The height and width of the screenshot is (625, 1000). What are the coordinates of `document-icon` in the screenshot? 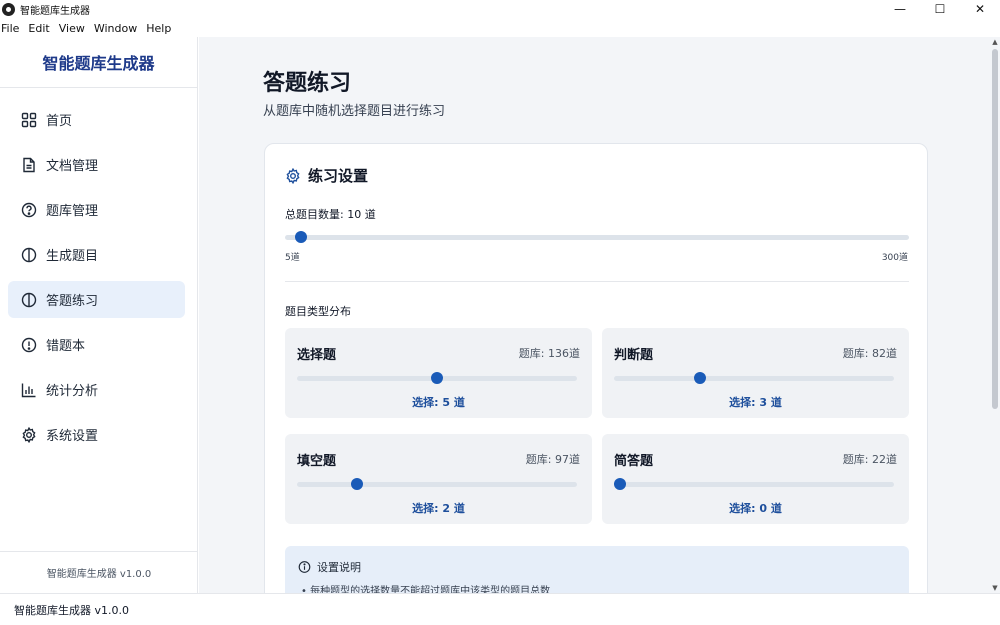 It's located at (29, 165).